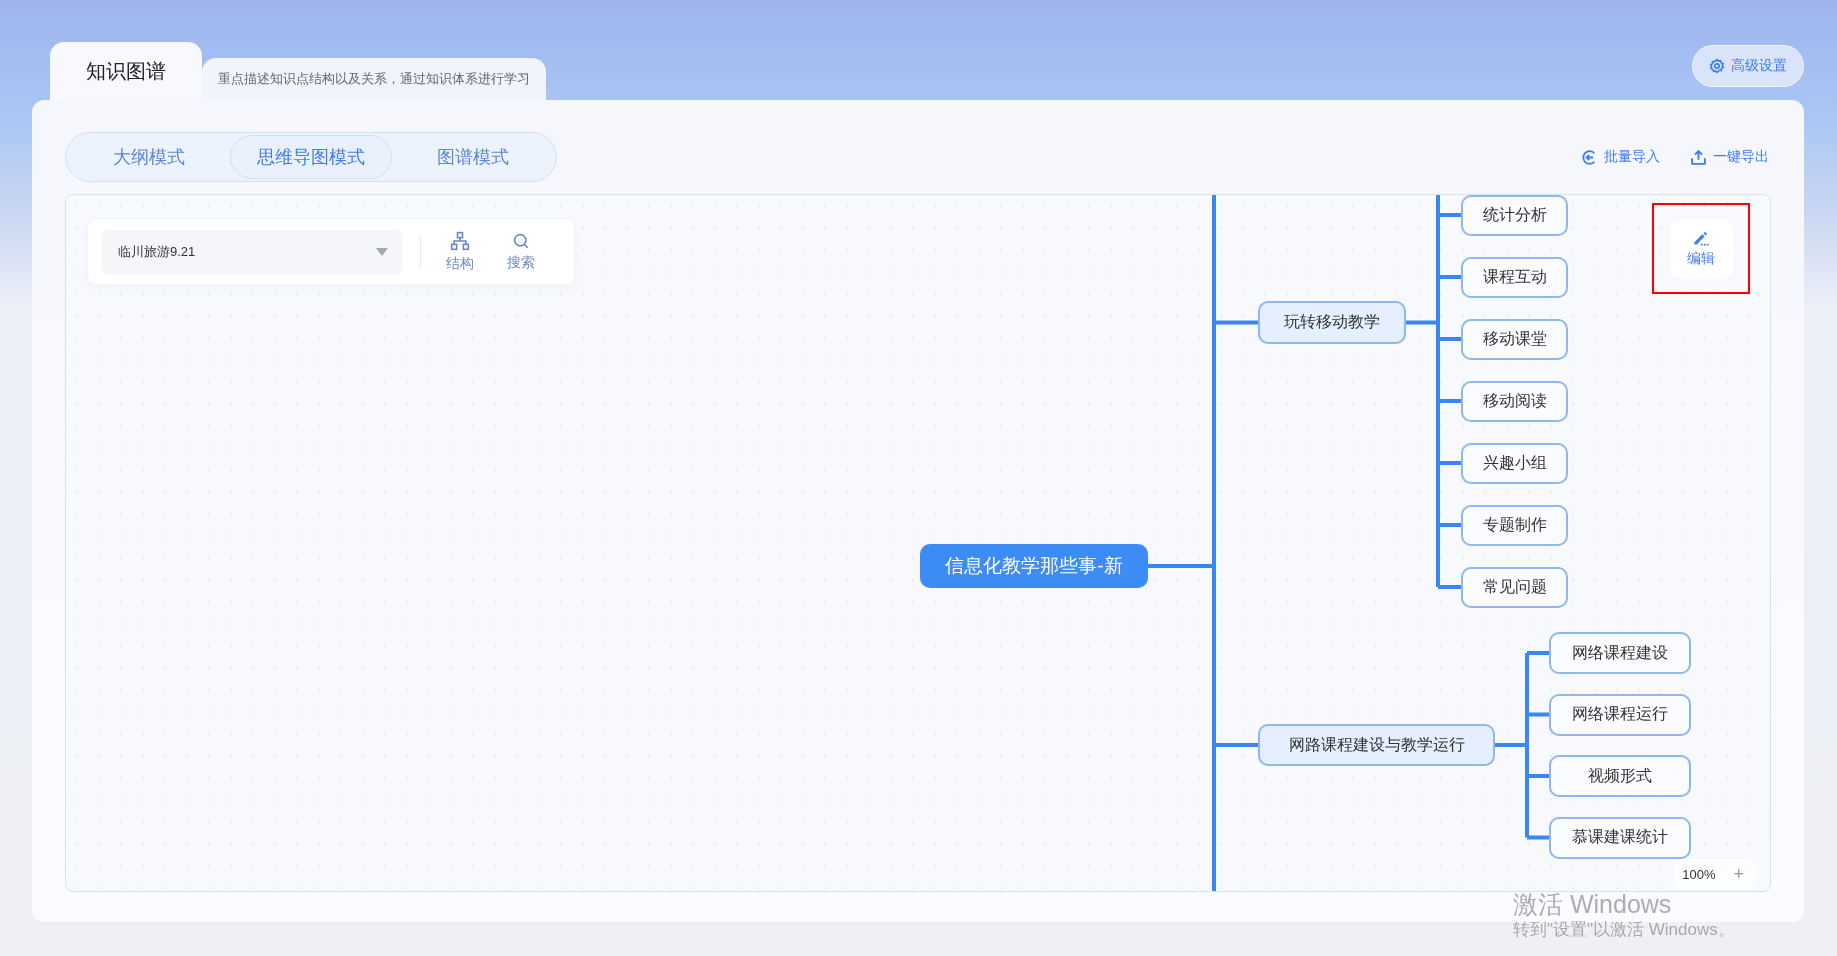  Describe the element at coordinates (1514, 401) in the screenshot. I see `leaf-node: 移动阅读` at that location.